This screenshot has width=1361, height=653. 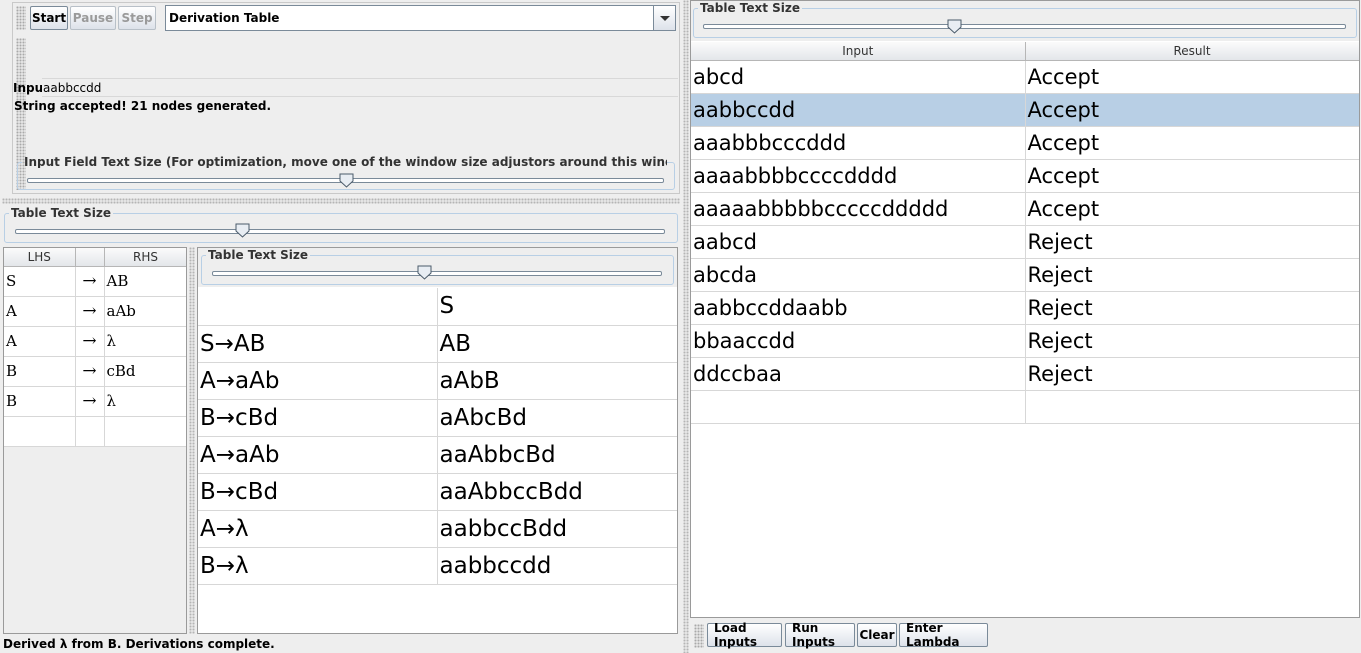 What do you see at coordinates (858, 341) in the screenshot?
I see `multi-run-input-cell: bbaaccdd` at bounding box center [858, 341].